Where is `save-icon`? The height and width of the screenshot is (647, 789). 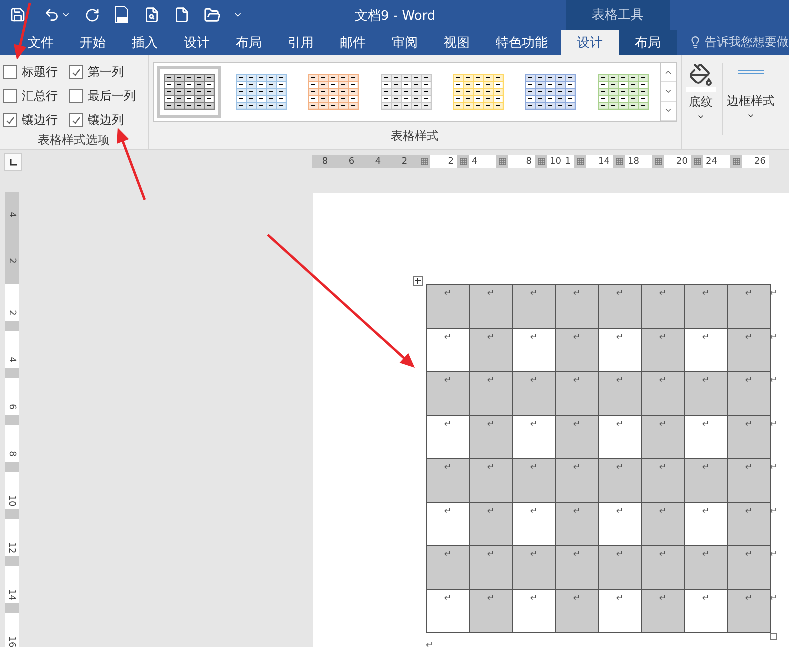
save-icon is located at coordinates (18, 15).